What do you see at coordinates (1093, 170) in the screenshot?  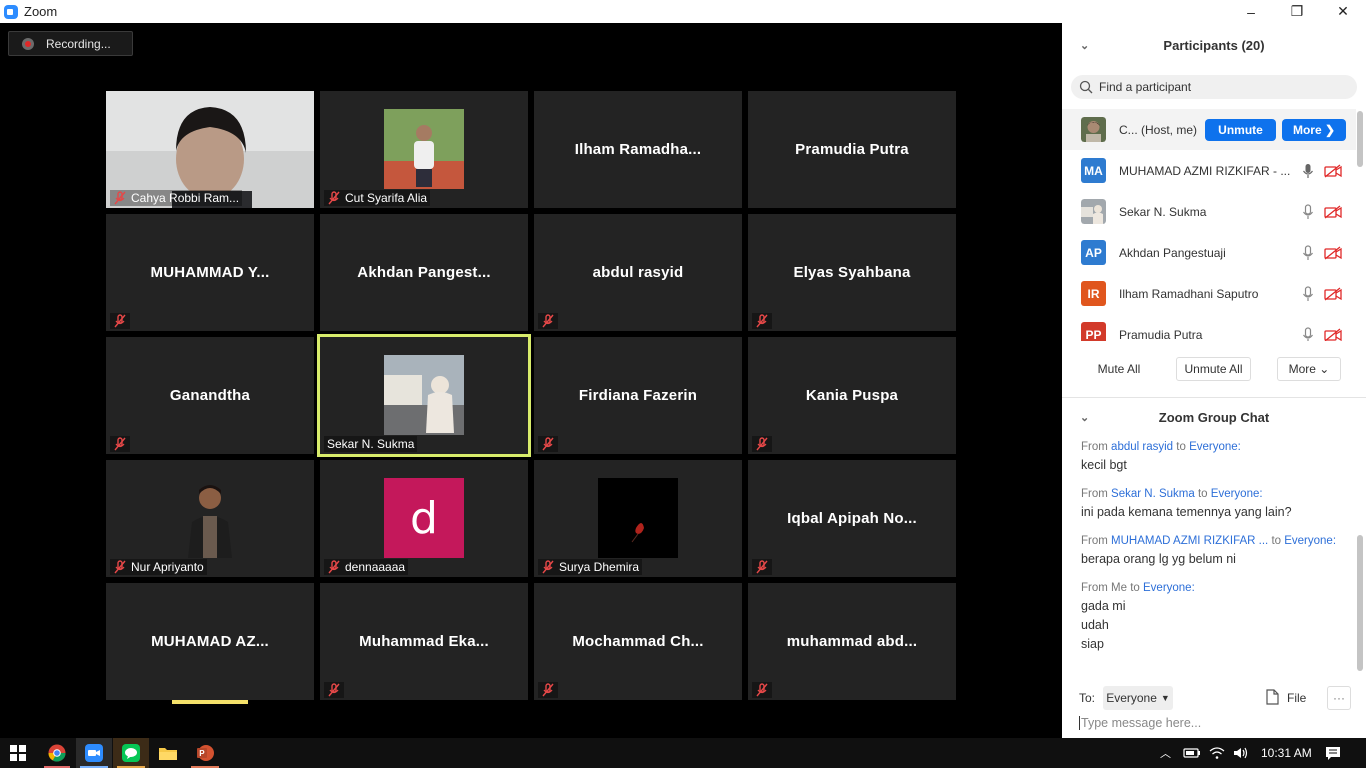 I see `participant-avatar: MA` at bounding box center [1093, 170].